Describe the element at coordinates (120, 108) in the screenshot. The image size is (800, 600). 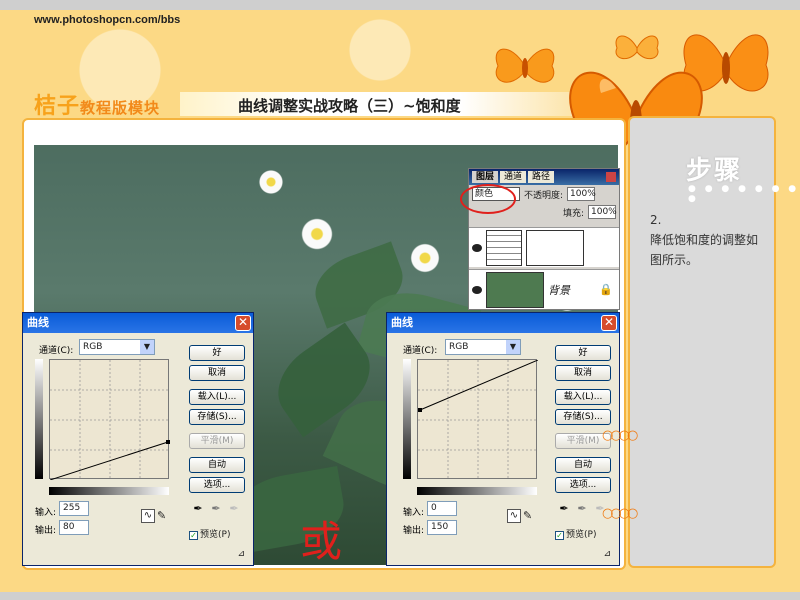
I see `brand-sub: 教程版模块` at that location.